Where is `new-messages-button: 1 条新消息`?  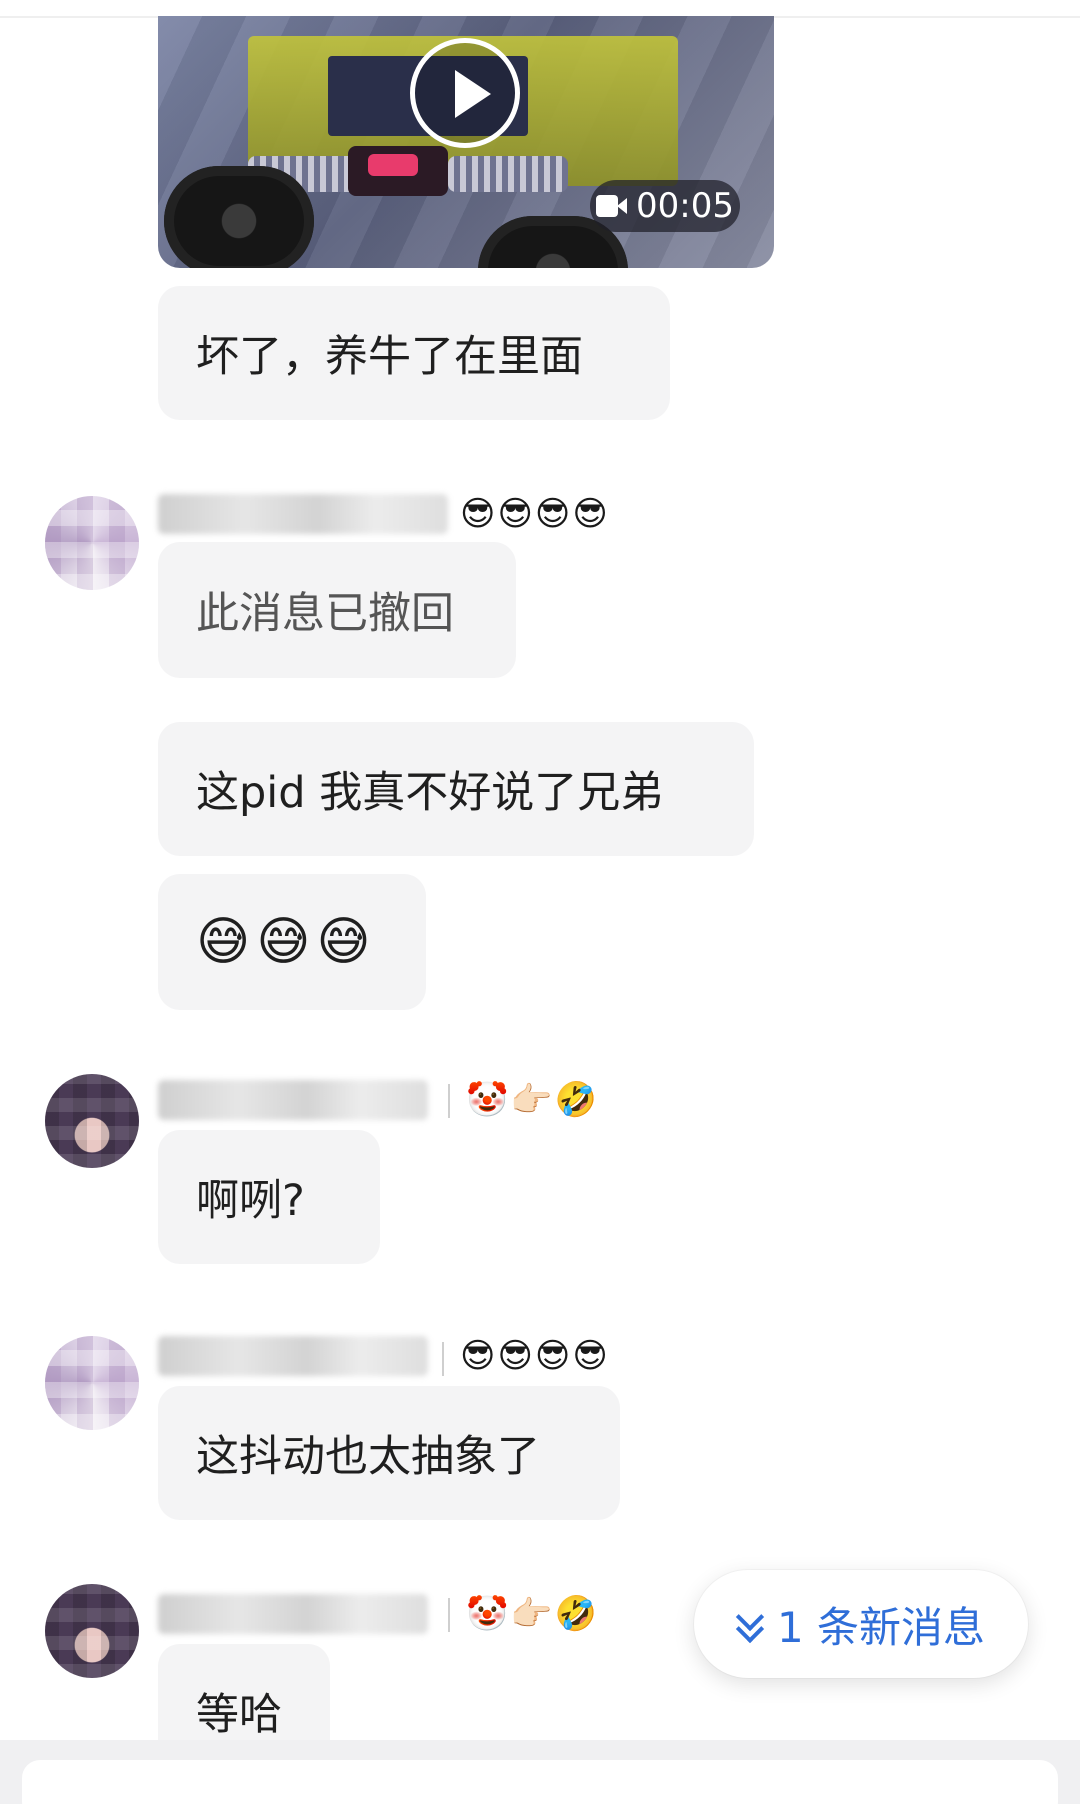
new-messages-button: 1 条新消息 is located at coordinates (861, 1624).